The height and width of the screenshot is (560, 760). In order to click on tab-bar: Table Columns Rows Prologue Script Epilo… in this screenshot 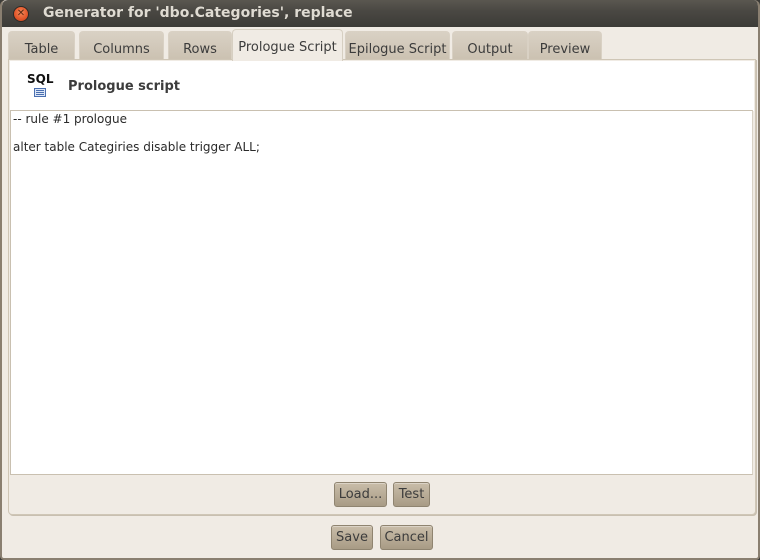, I will do `click(382, 45)`.